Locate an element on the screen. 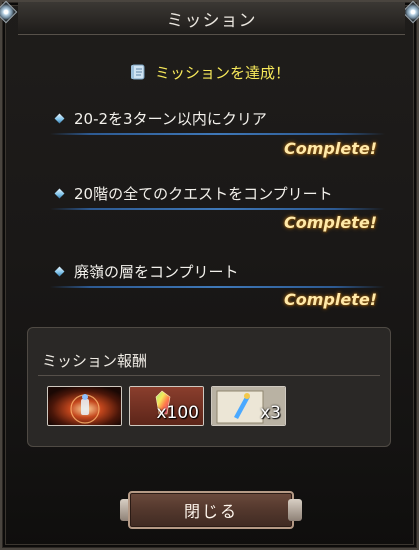 The height and width of the screenshot is (550, 419). reward-item-summon is located at coordinates (84, 406).